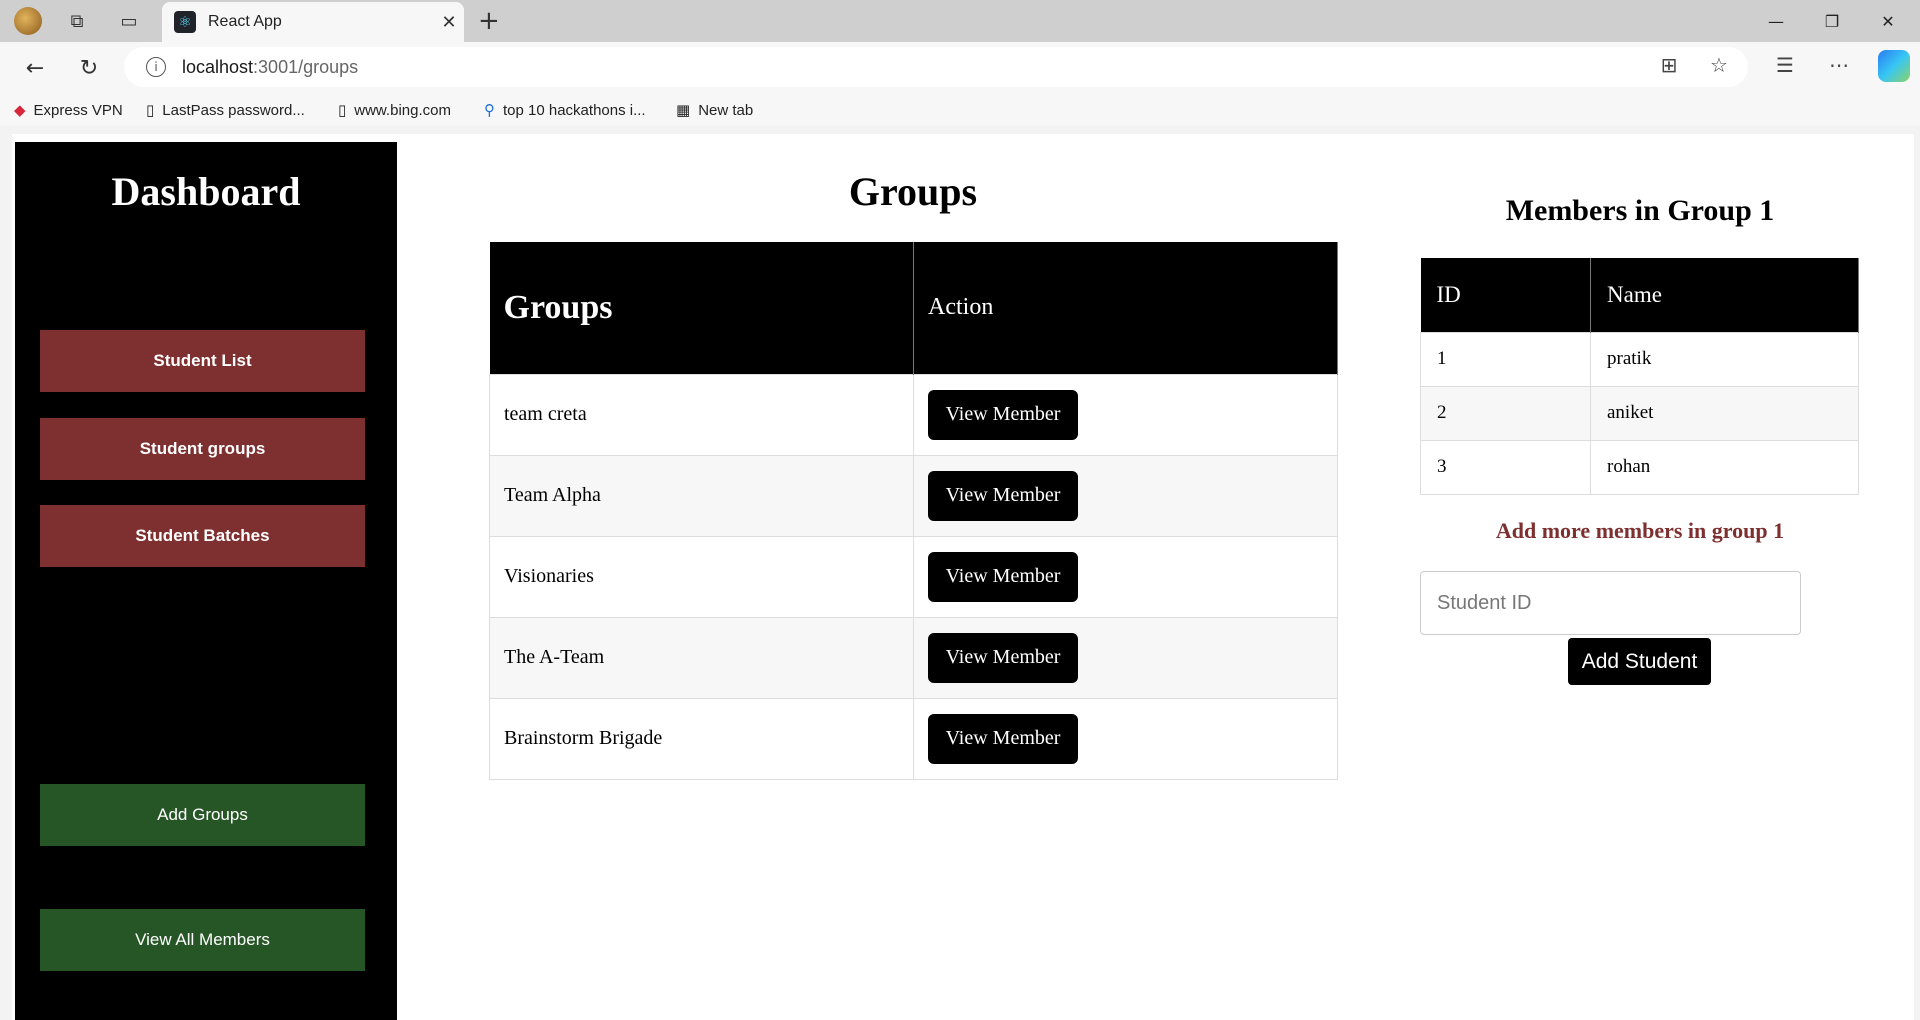 The width and height of the screenshot is (1920, 1020). I want to click on member-id: 1, so click(1505, 359).